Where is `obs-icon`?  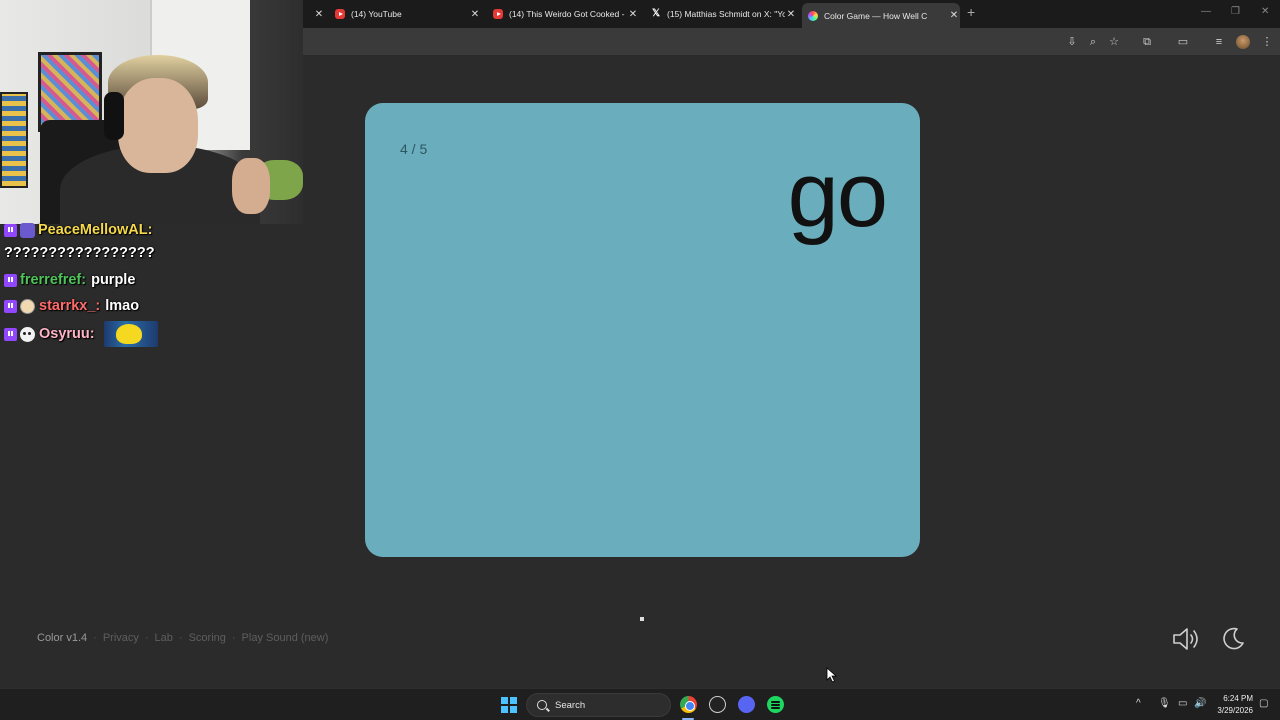 obs-icon is located at coordinates (717, 704).